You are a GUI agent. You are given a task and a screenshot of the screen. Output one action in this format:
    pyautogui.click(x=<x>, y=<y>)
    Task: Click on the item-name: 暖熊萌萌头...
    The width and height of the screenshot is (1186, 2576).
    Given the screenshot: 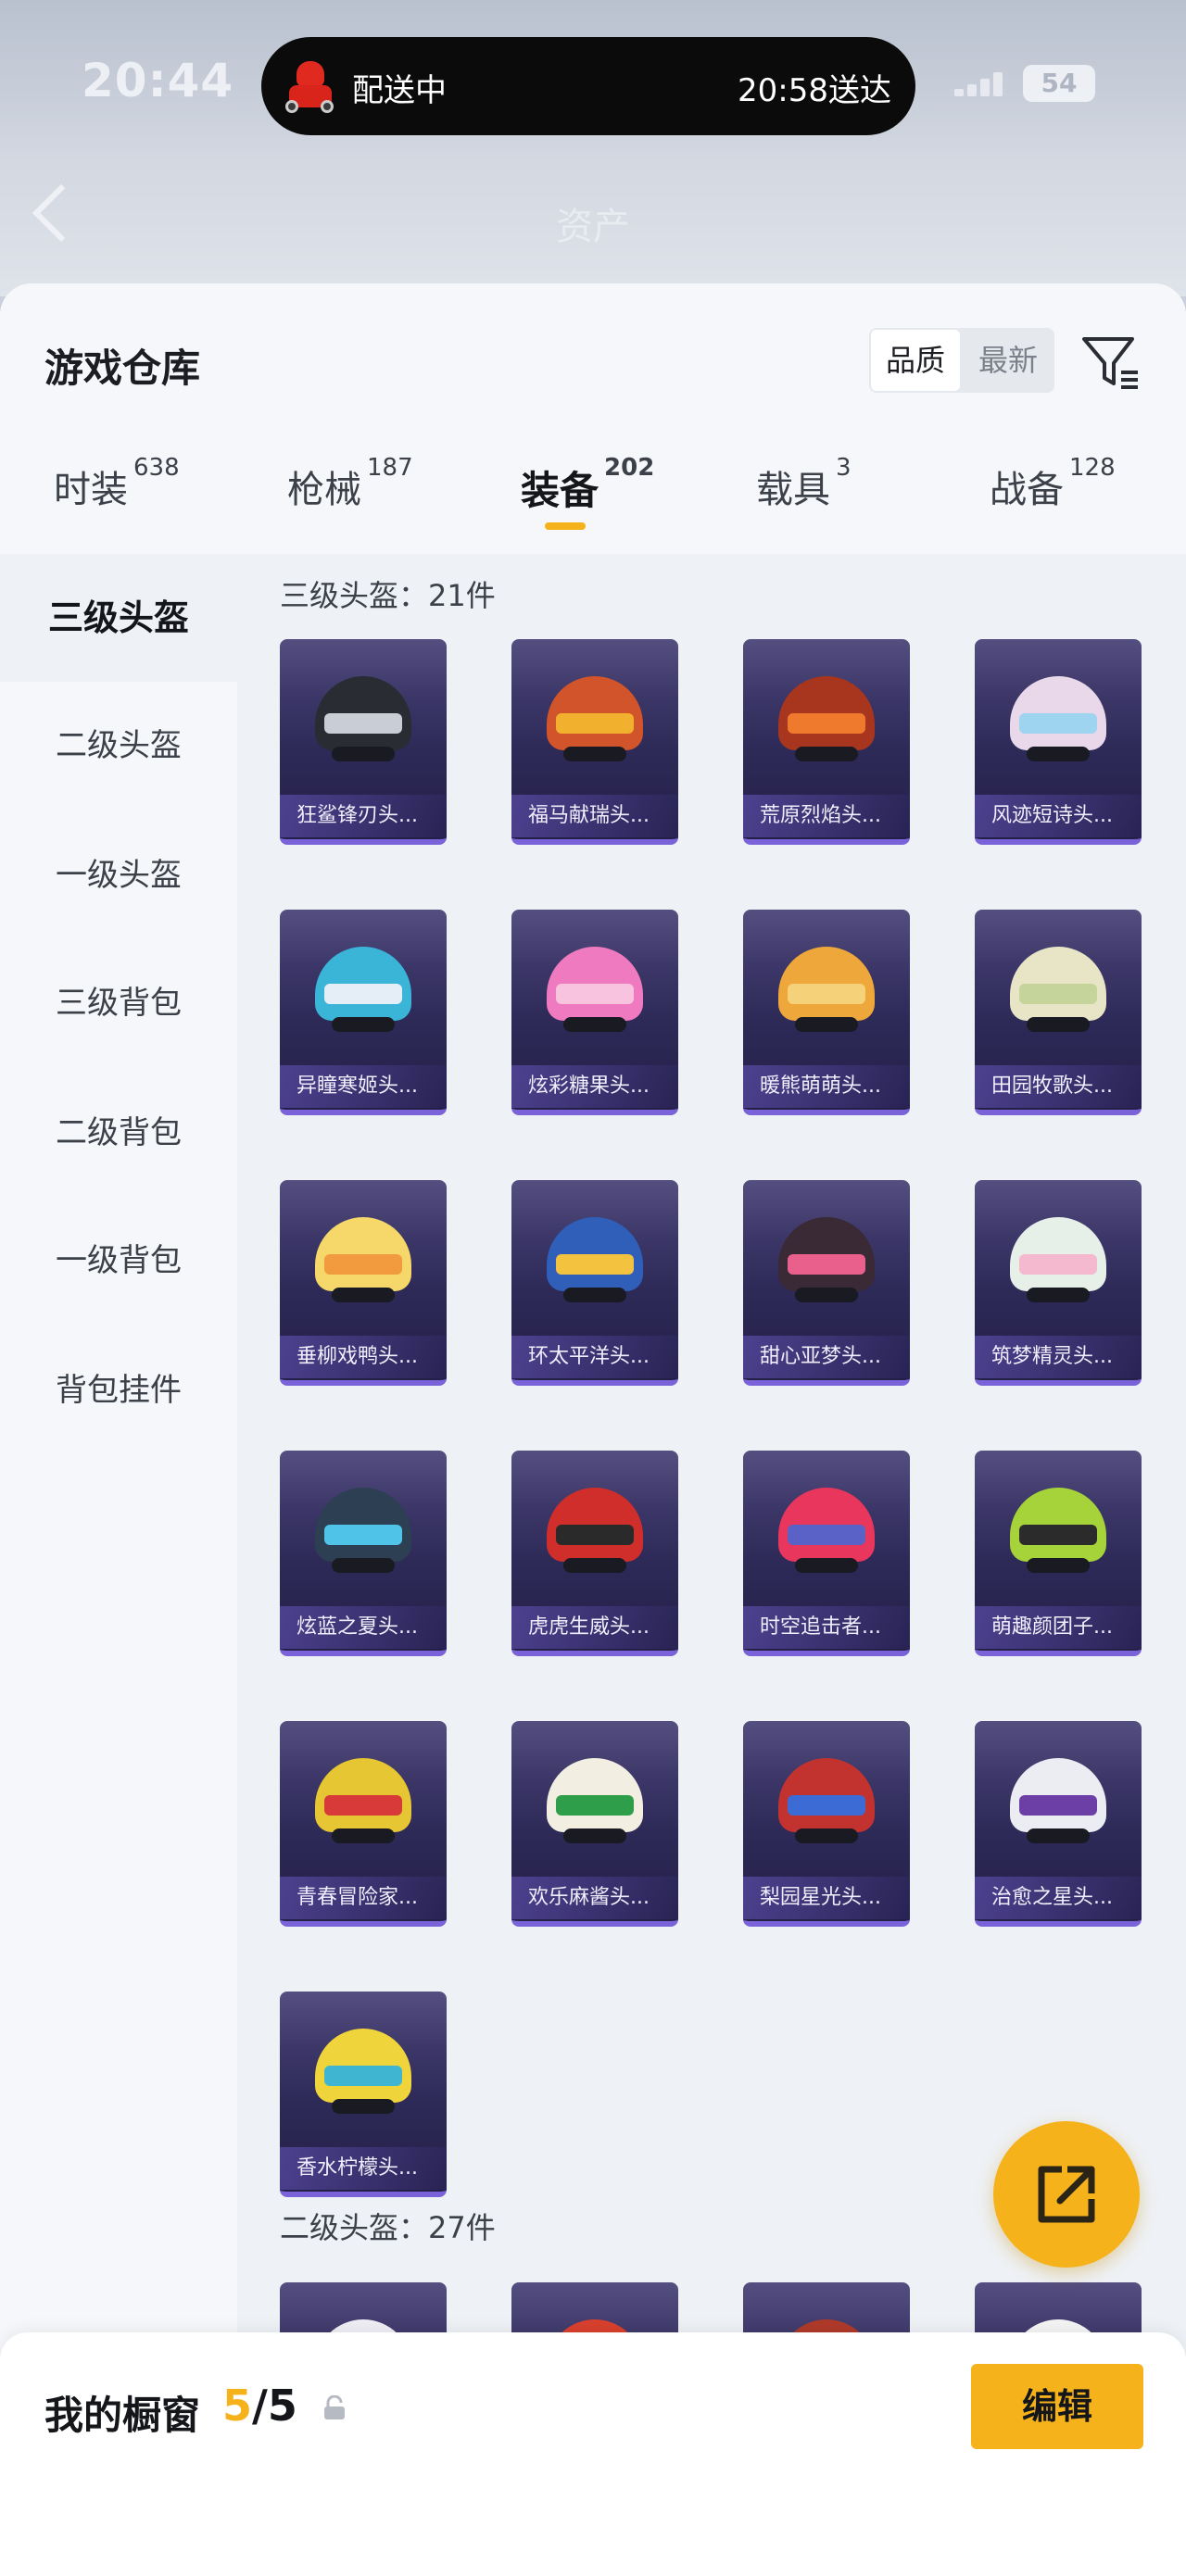 What is the action you would take?
    pyautogui.click(x=826, y=1086)
    